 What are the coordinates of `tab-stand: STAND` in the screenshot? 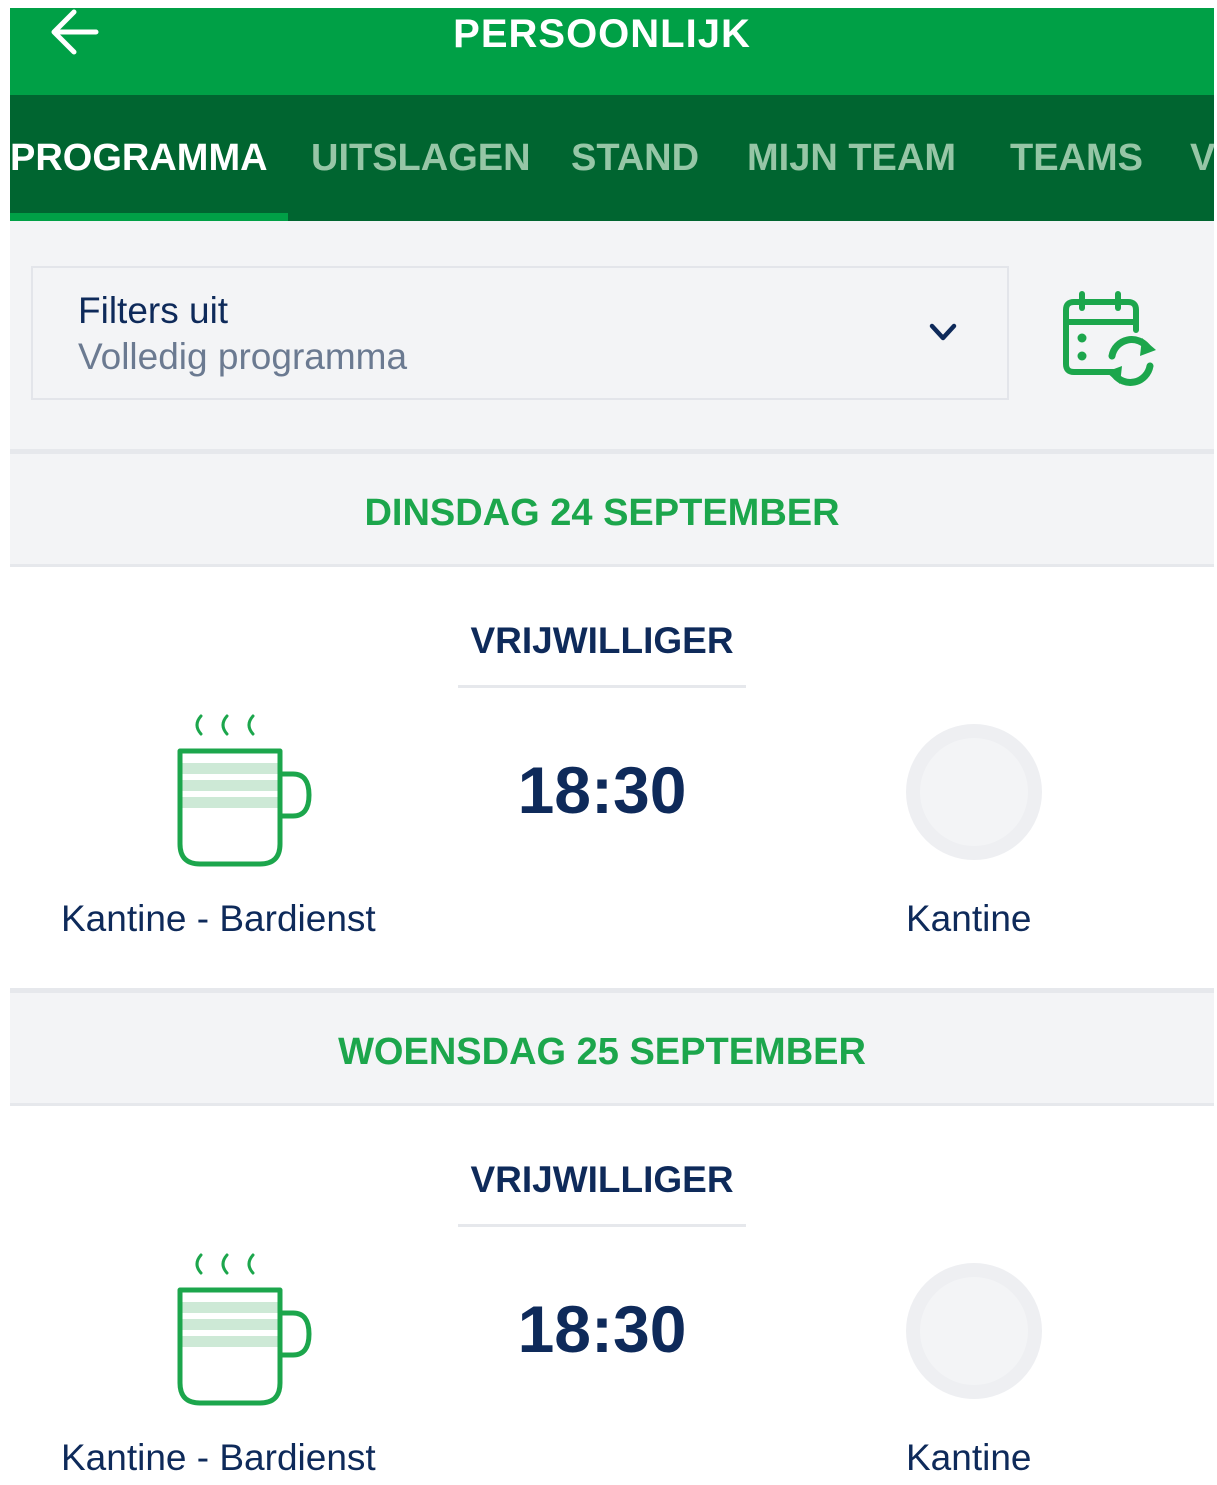 It's located at (635, 158).